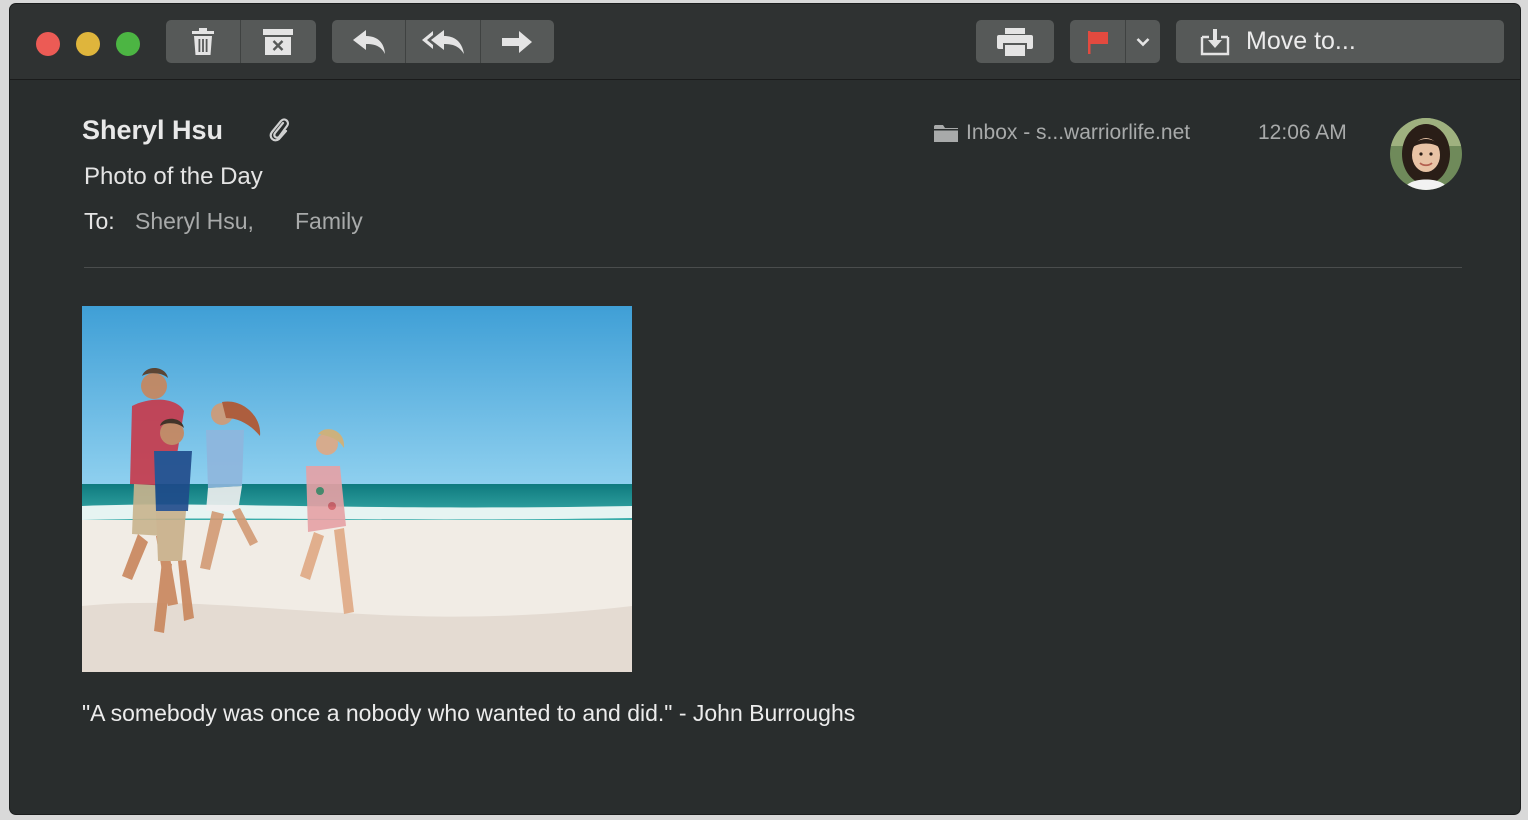 Image resolution: width=1528 pixels, height=820 pixels. What do you see at coordinates (173, 176) in the screenshot?
I see `message-subject: Photo of the Day` at bounding box center [173, 176].